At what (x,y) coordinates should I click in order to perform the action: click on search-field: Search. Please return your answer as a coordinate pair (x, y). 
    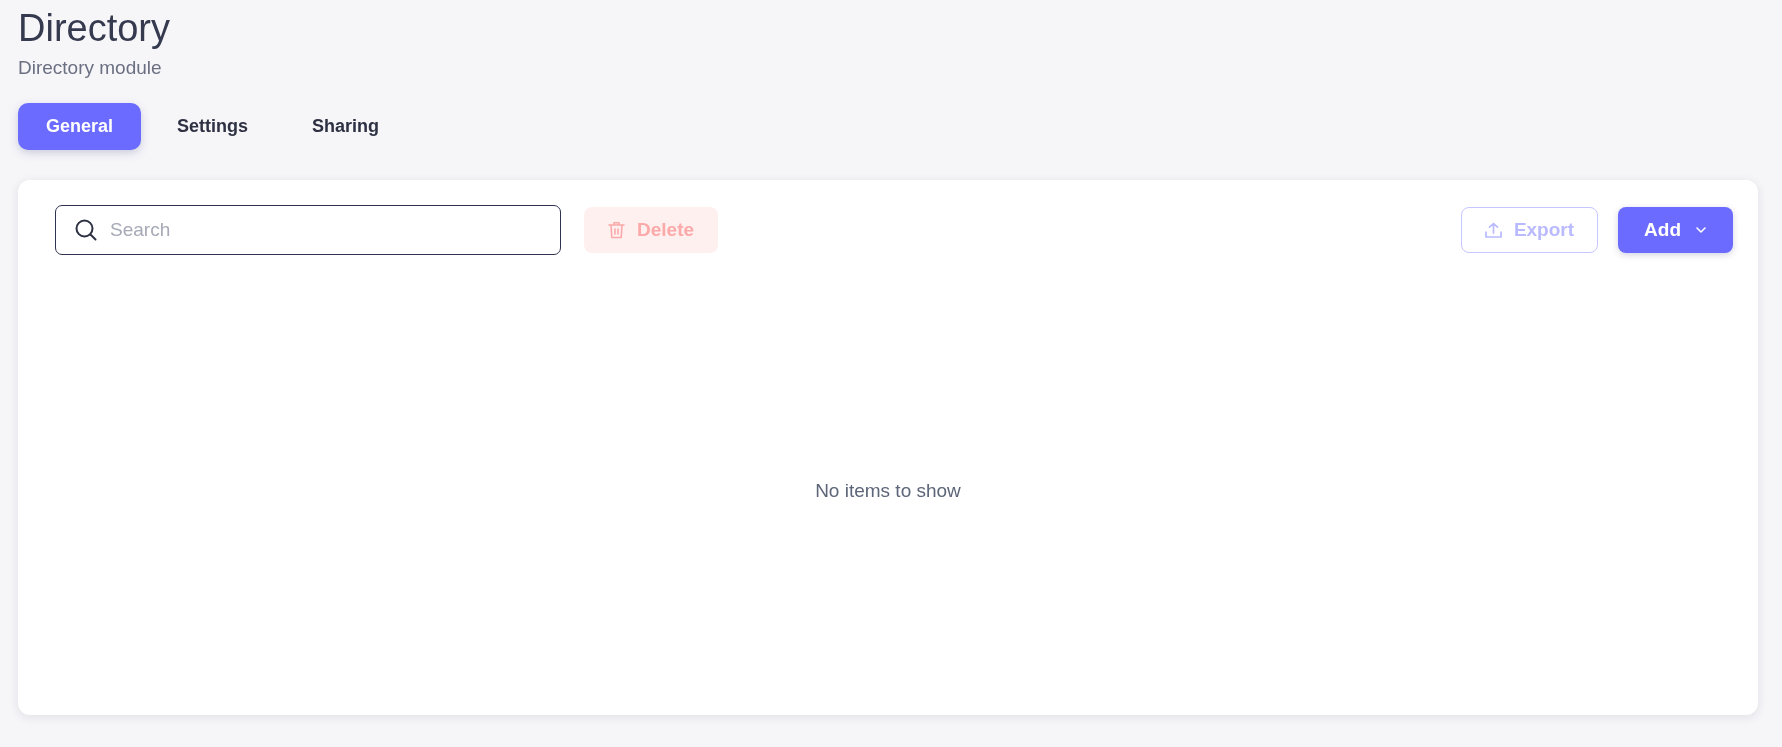
    Looking at the image, I should click on (308, 230).